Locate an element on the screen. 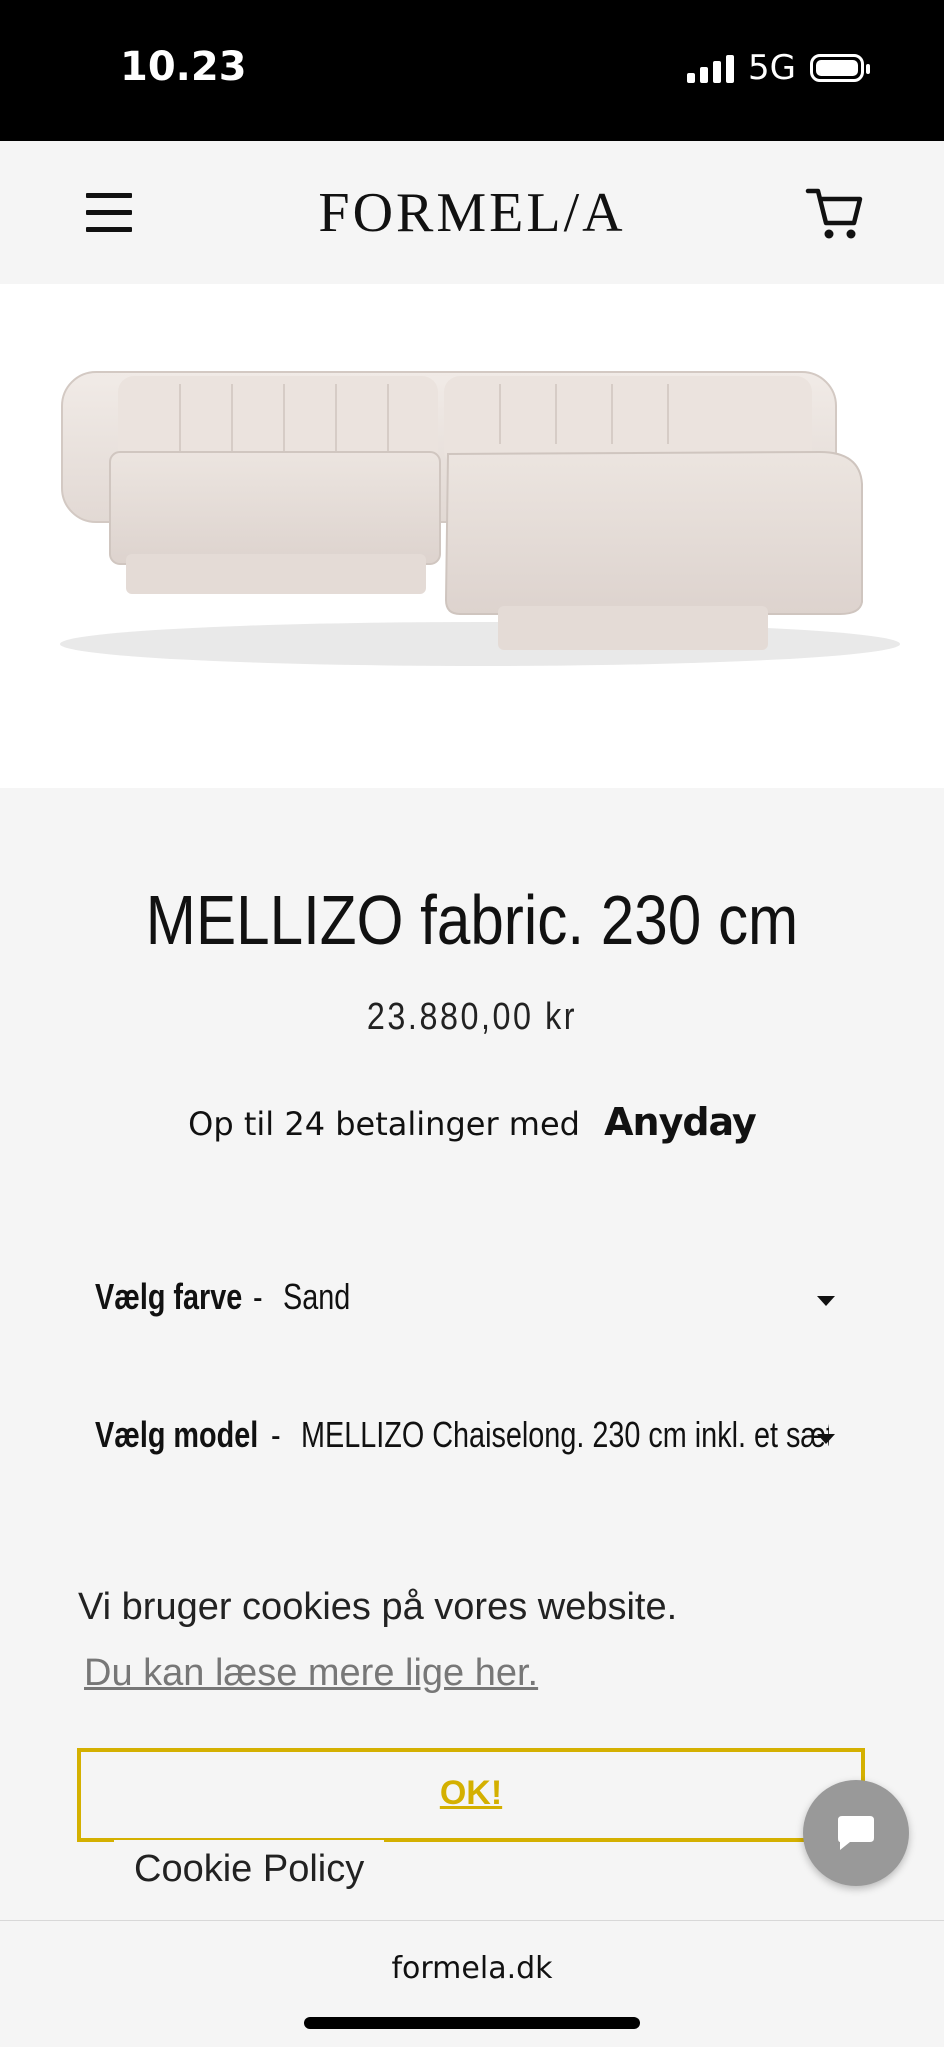  site-header: FORMEL/A is located at coordinates (472, 212).